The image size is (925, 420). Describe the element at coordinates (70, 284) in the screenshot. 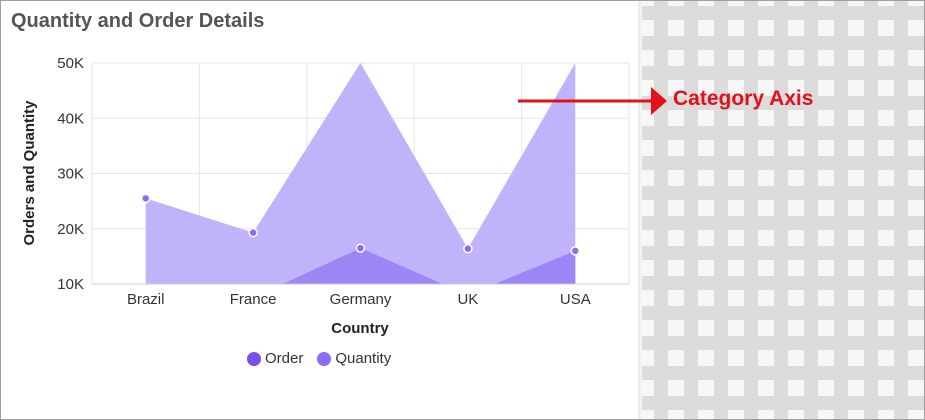

I see `y-tick-label: 10K` at that location.